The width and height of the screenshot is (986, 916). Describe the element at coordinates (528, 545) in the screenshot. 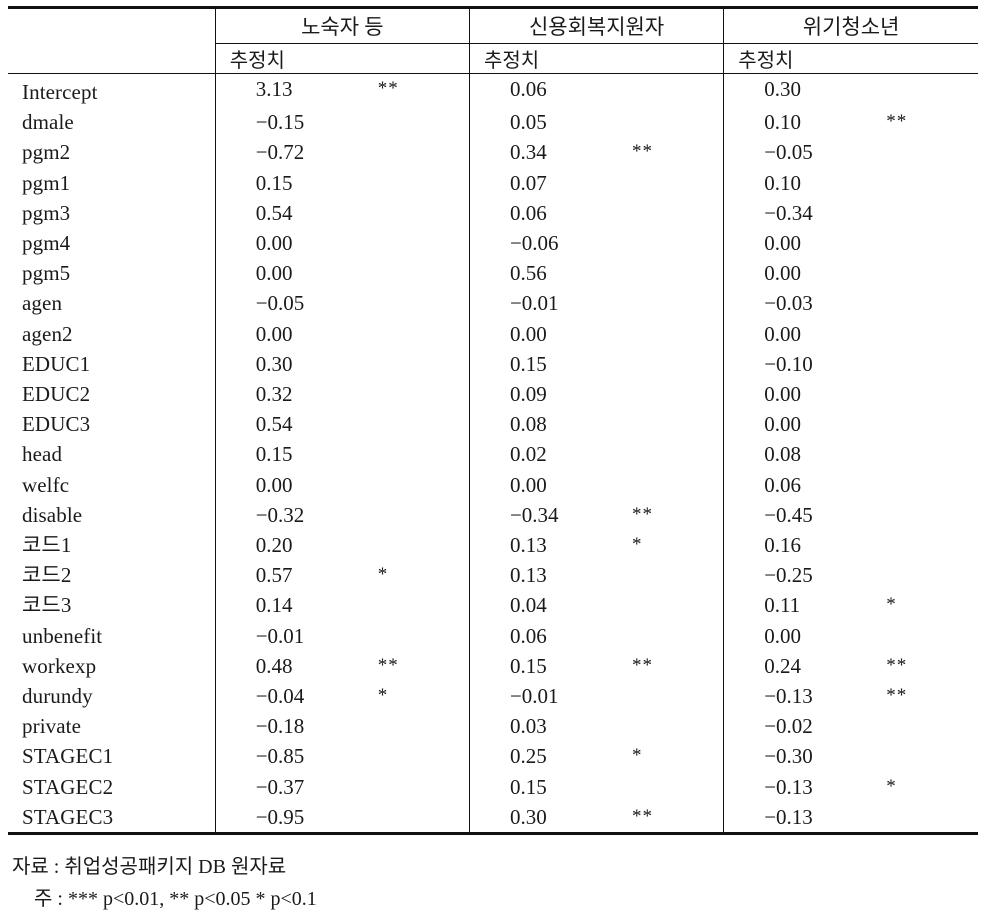

I see `estimate-value: 0.13` at that location.